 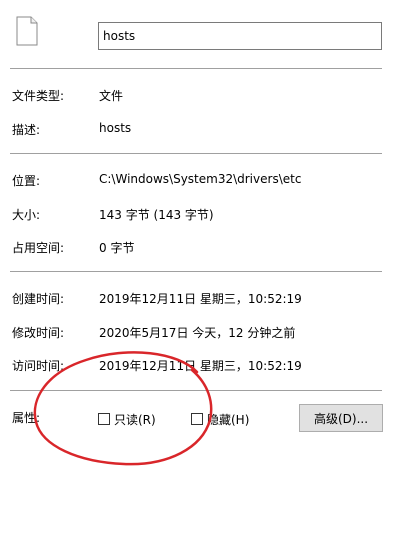 What do you see at coordinates (26, 215) in the screenshot?
I see `size-label: 大小:` at bounding box center [26, 215].